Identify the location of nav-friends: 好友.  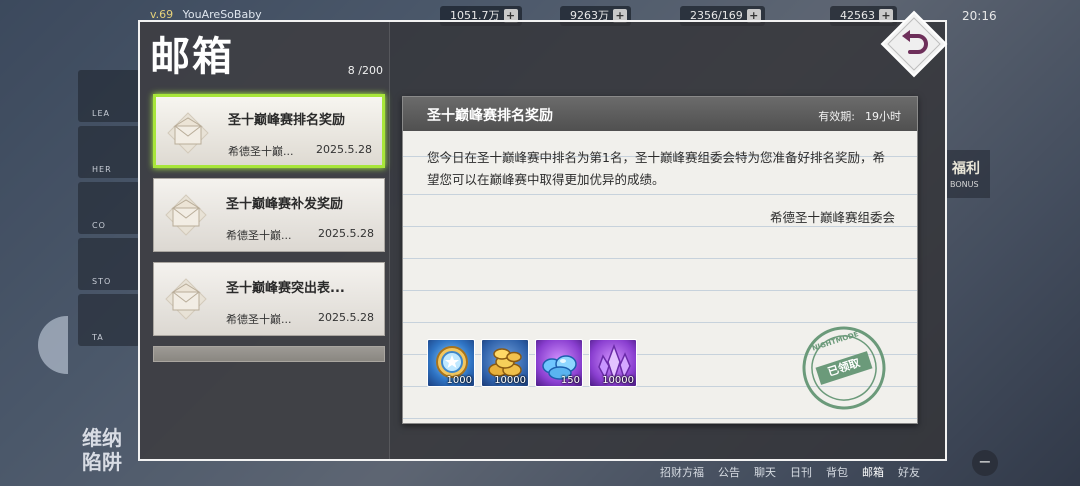
(909, 472).